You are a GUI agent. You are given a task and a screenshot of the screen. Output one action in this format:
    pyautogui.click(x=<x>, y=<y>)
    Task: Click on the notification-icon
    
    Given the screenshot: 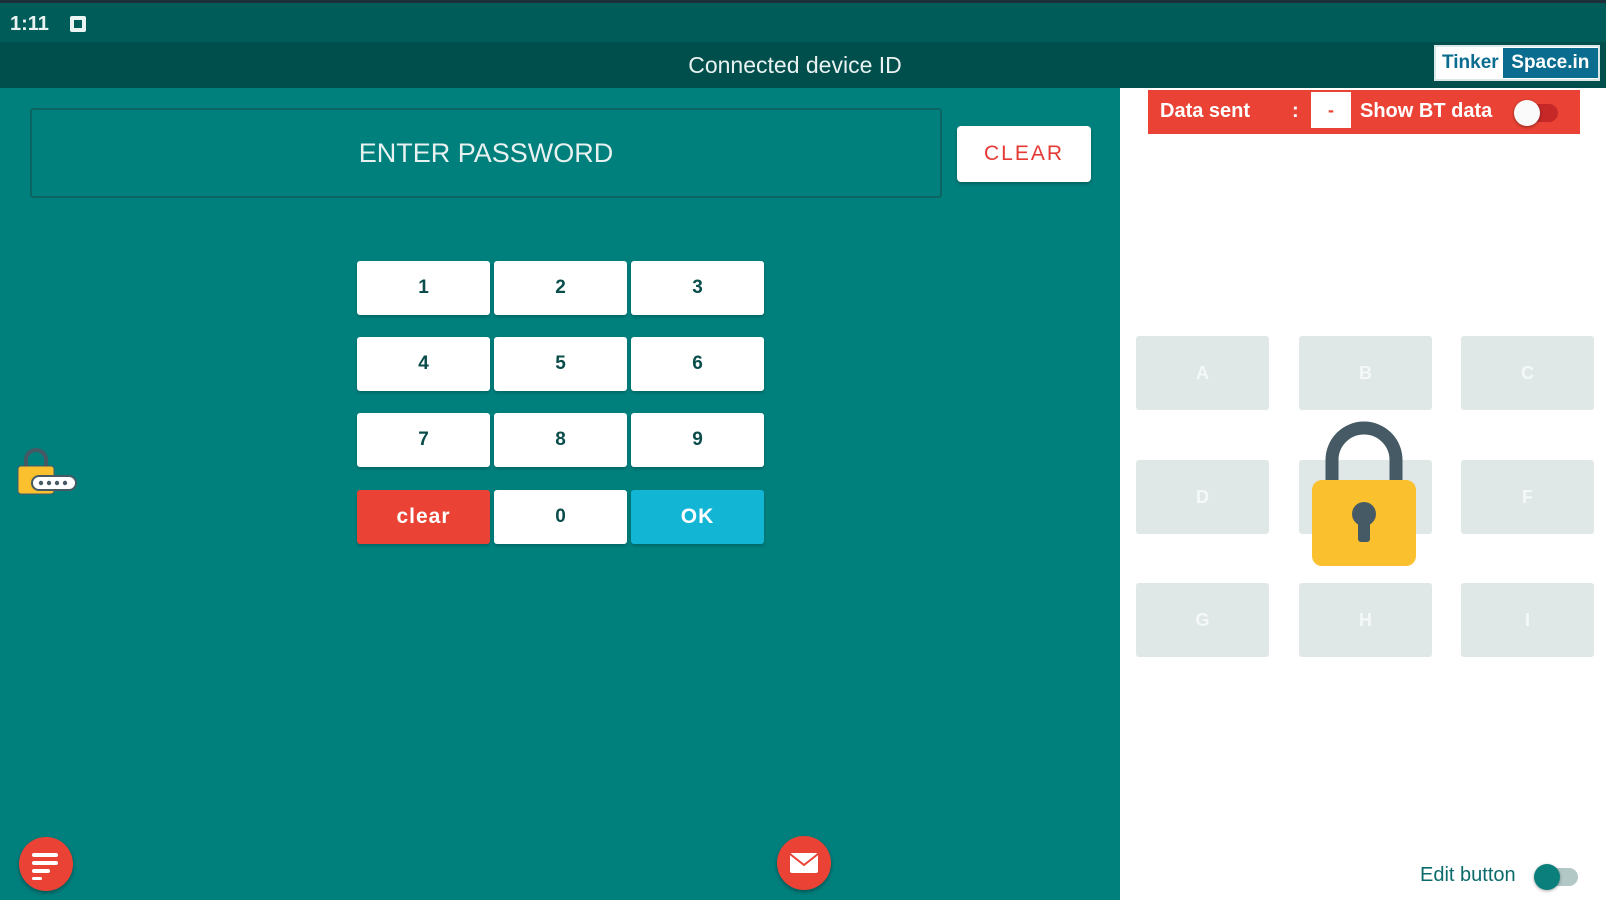 What is the action you would take?
    pyautogui.click(x=78, y=24)
    